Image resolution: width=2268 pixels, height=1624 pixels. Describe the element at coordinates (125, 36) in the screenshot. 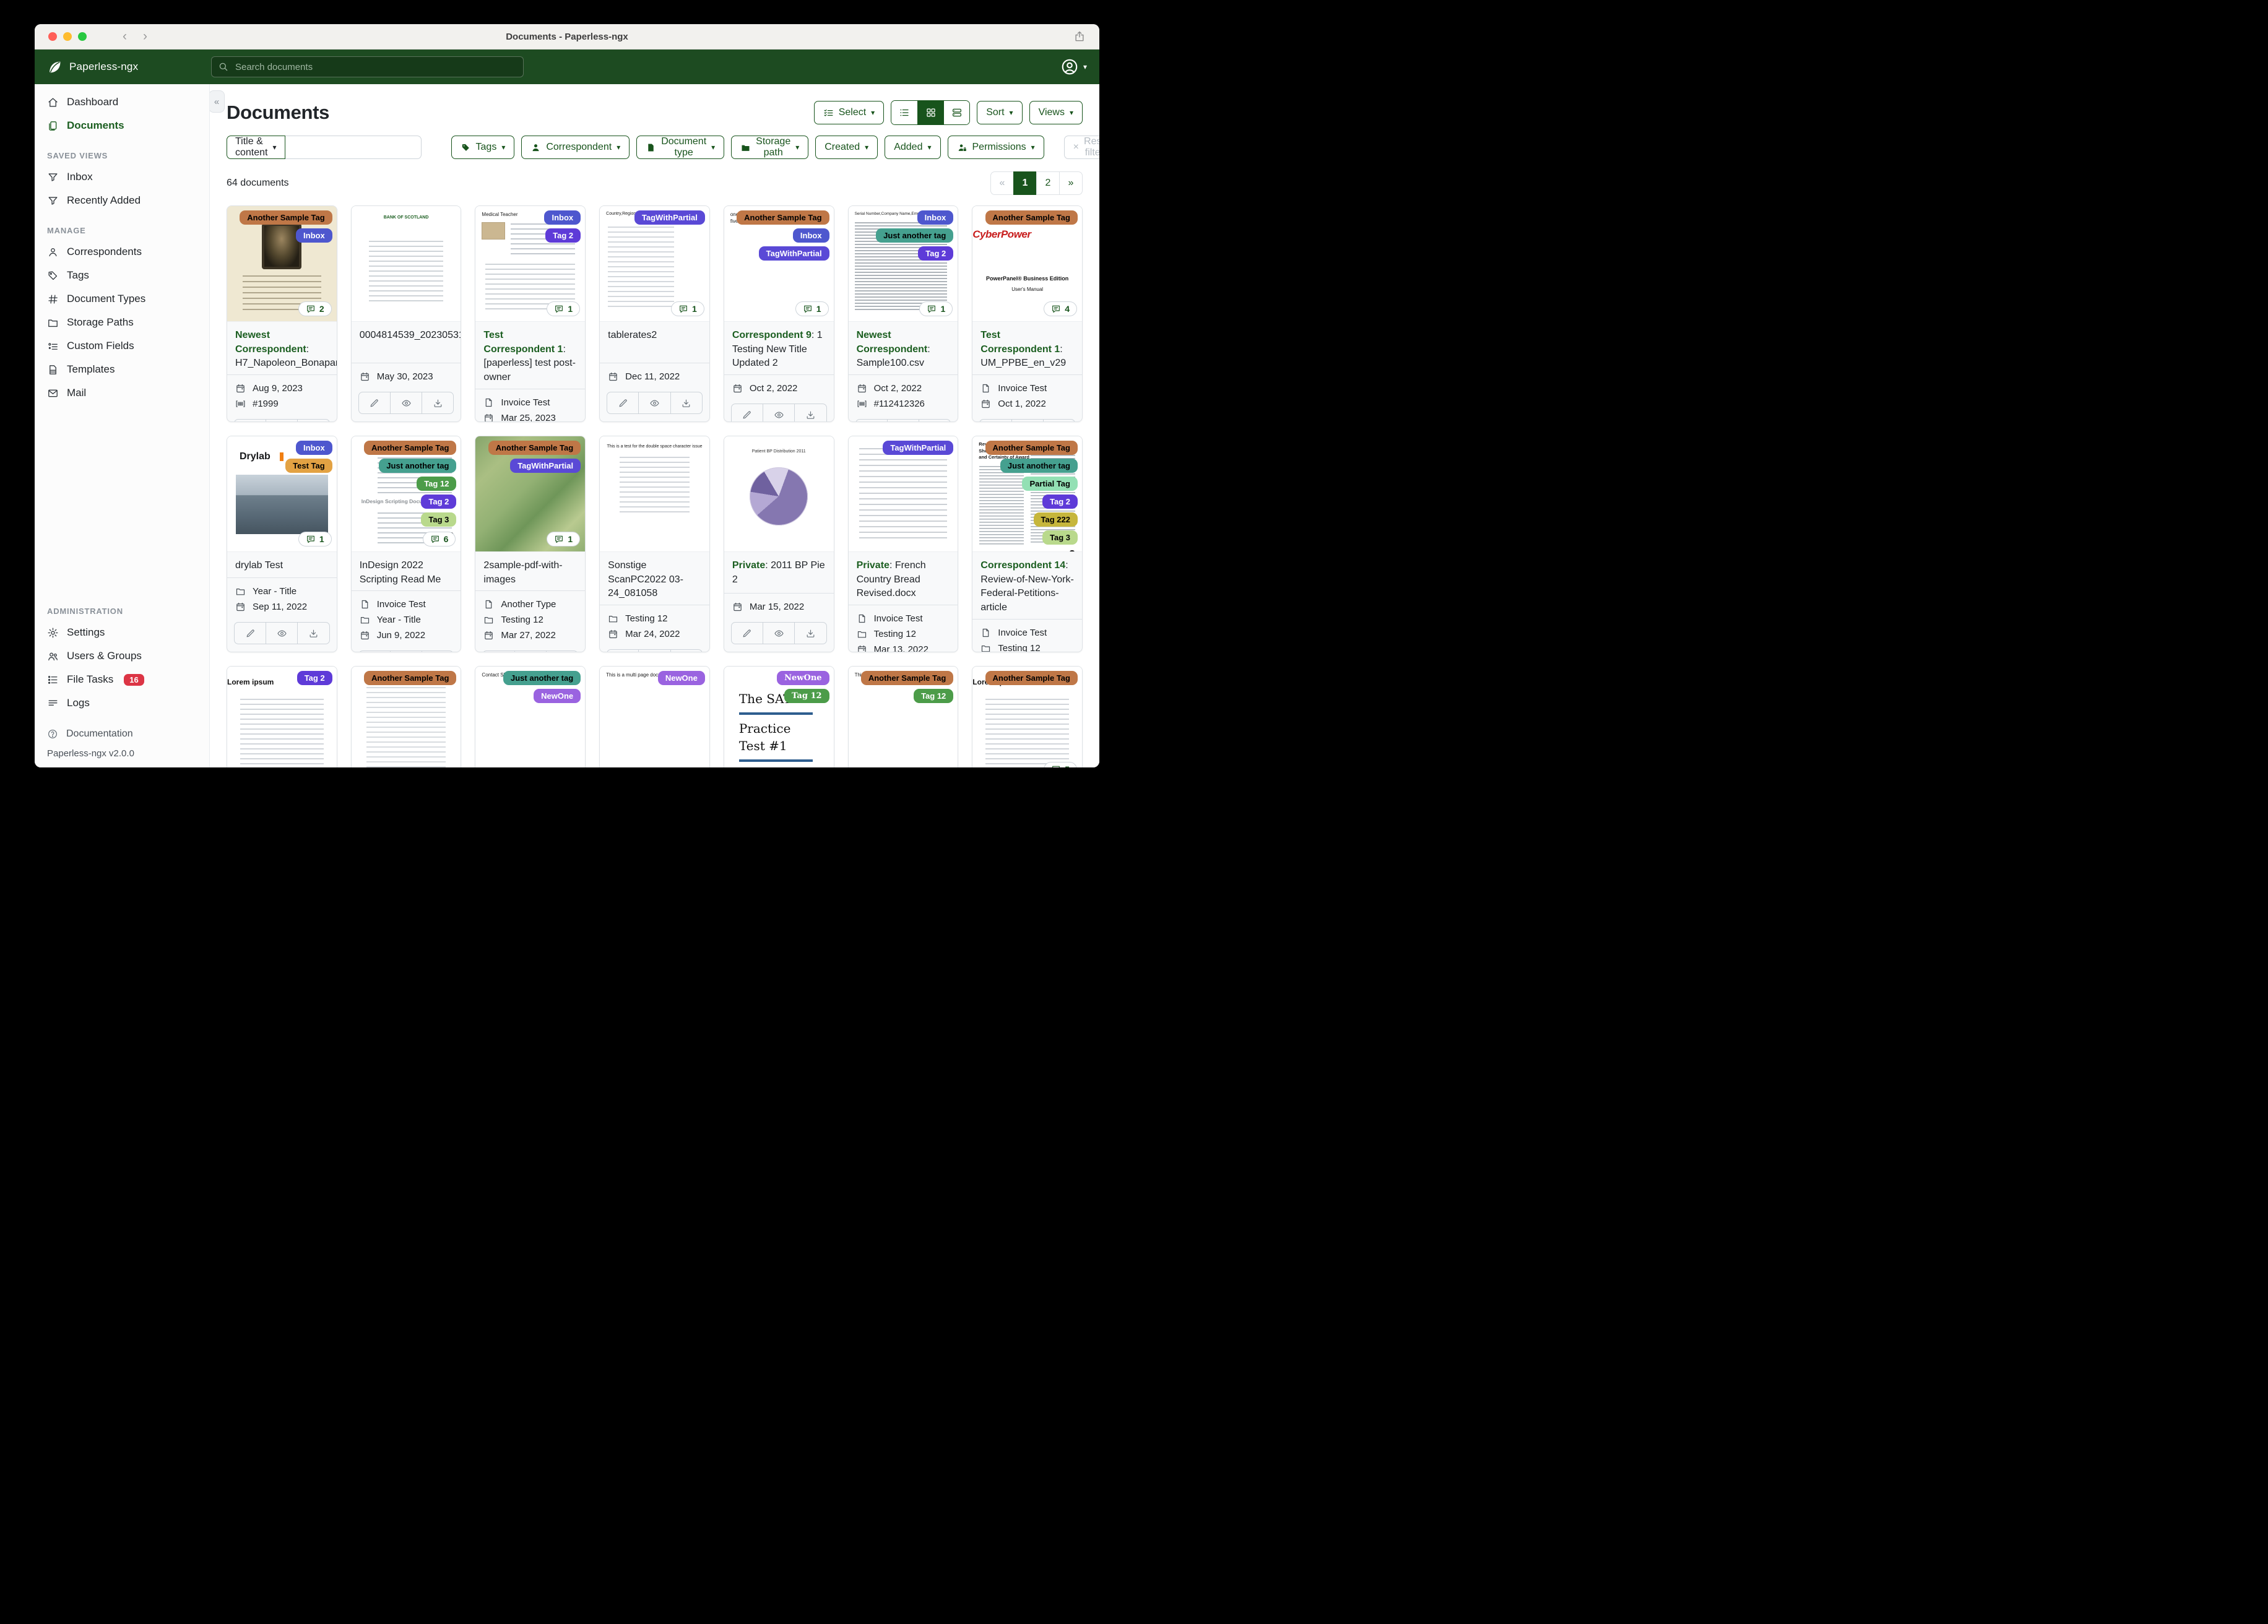

I see `back-button: ‹` at that location.